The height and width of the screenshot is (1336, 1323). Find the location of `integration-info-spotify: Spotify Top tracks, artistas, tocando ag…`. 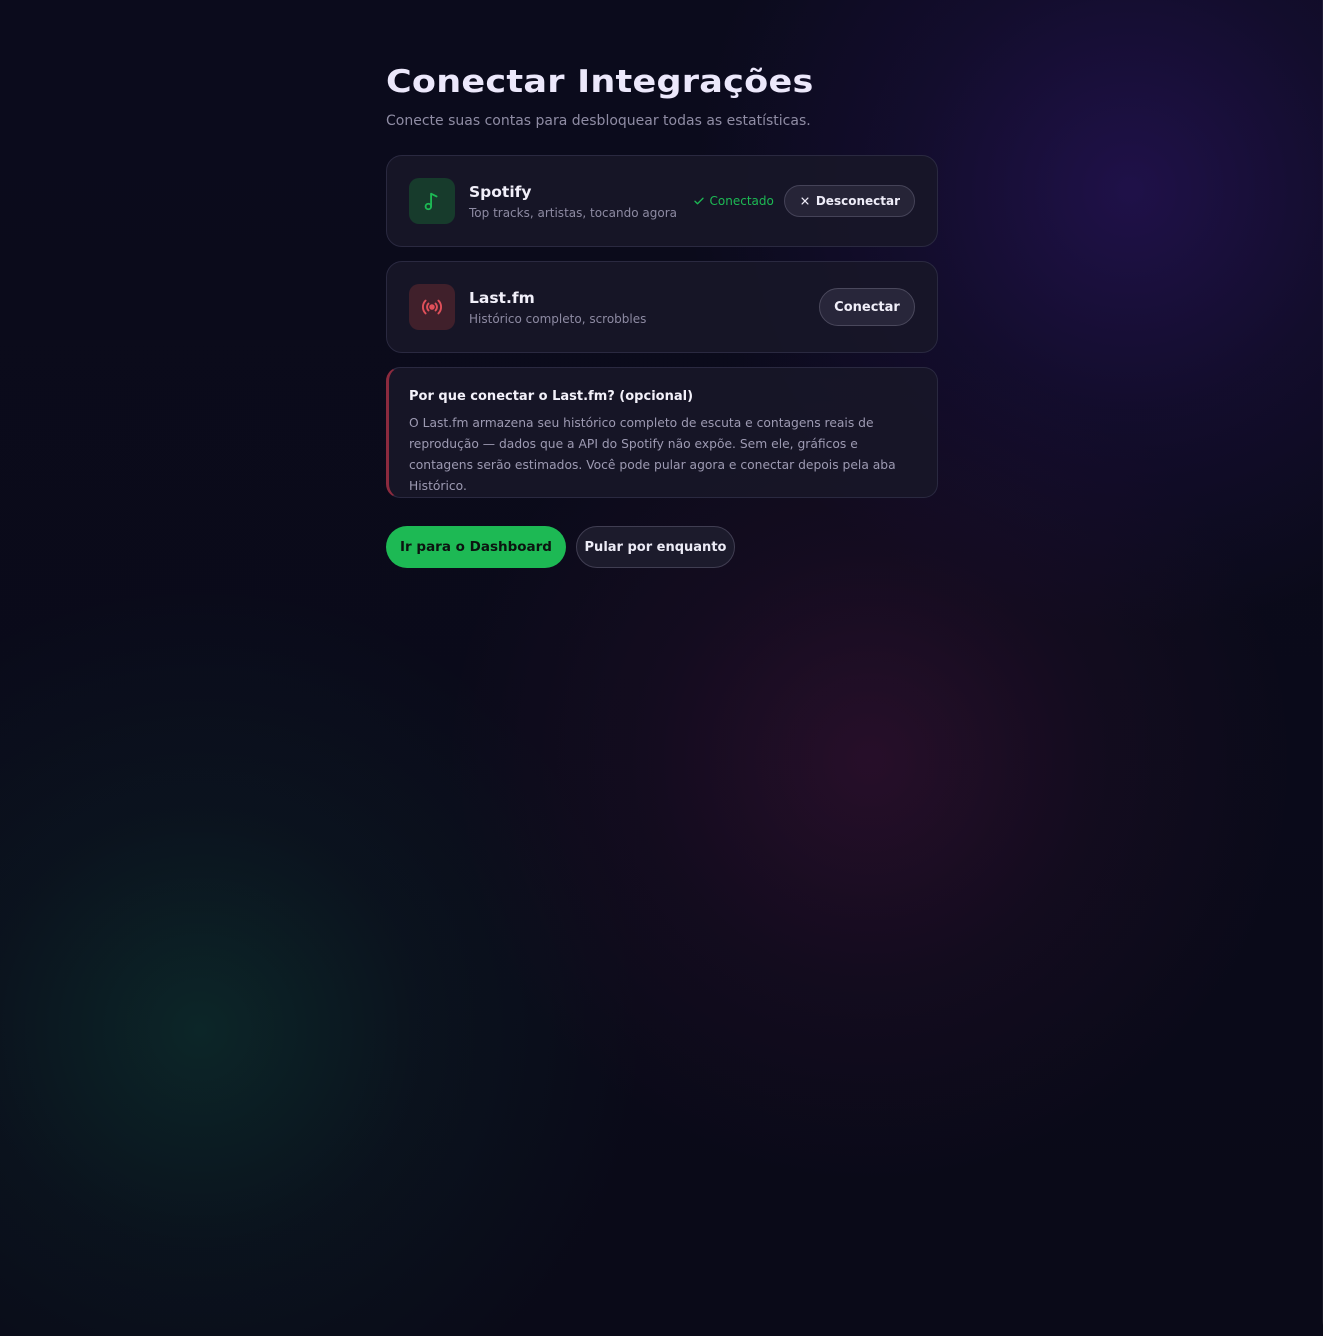

integration-info-spotify: Spotify Top tracks, artistas, tocando ag… is located at coordinates (581, 201).